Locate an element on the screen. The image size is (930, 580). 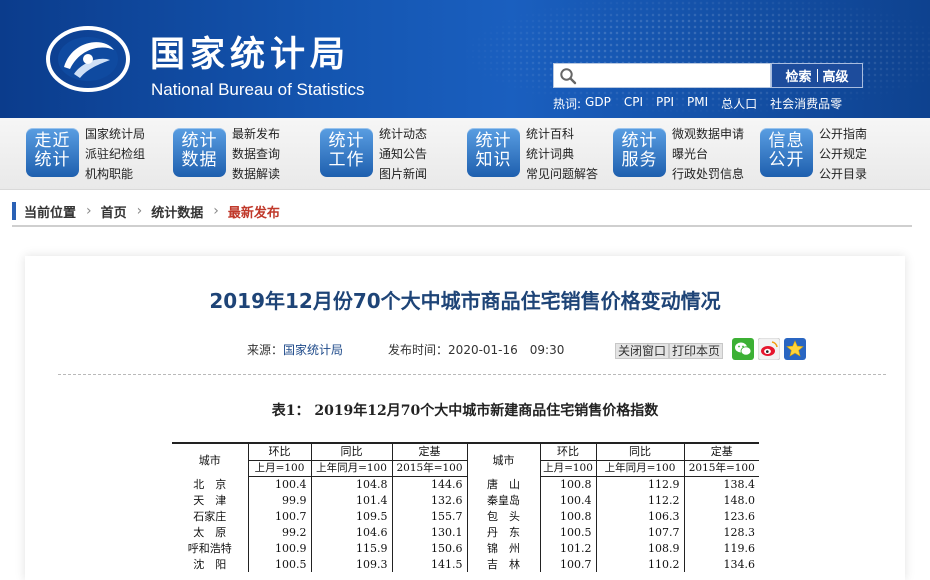
header-fixed-left: 定基 is located at coordinates (430, 451).